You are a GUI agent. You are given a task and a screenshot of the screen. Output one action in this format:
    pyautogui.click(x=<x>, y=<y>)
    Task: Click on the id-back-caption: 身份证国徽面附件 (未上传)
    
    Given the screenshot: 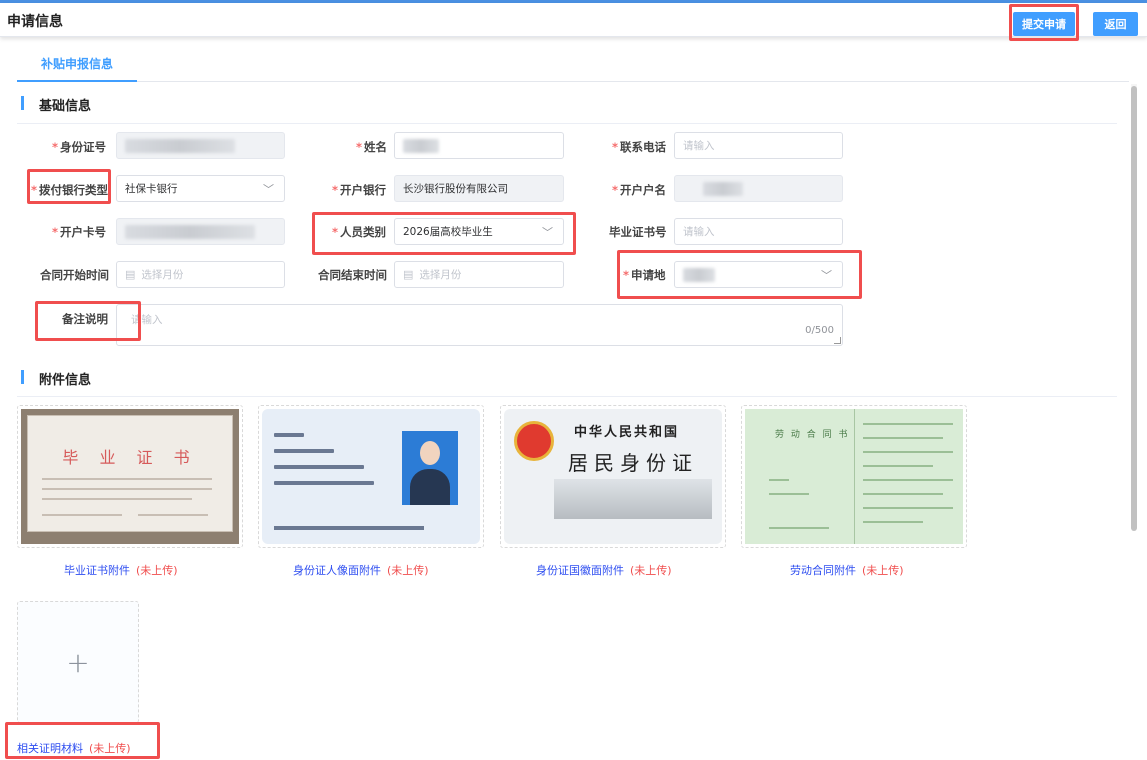 What is the action you would take?
    pyautogui.click(x=604, y=570)
    